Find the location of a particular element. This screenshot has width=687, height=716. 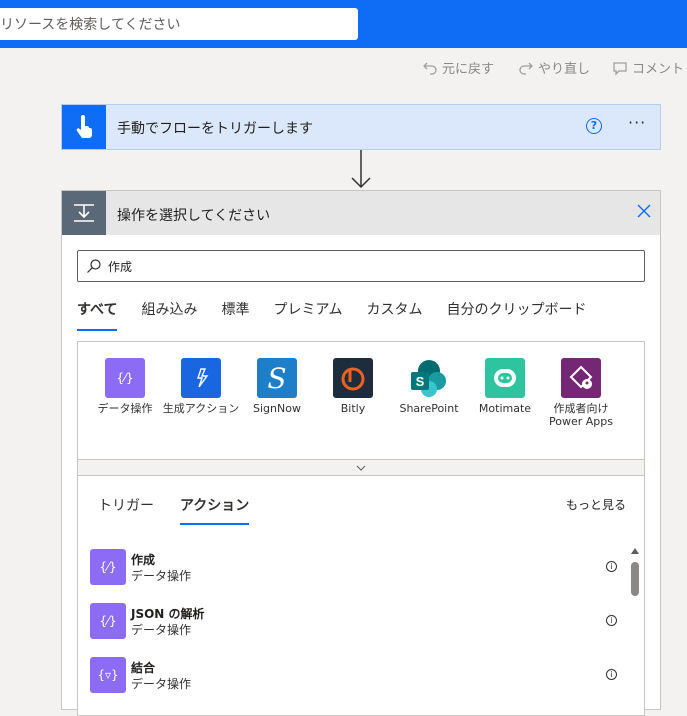

connector-label: データ操作 is located at coordinates (125, 408).